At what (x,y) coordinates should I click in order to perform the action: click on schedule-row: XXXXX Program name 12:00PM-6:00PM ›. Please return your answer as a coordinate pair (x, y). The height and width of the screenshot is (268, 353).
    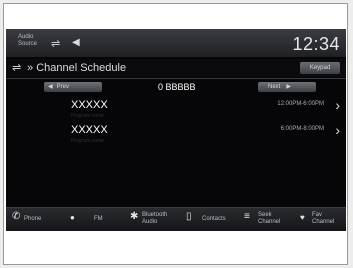
    Looking at the image, I should click on (176, 108).